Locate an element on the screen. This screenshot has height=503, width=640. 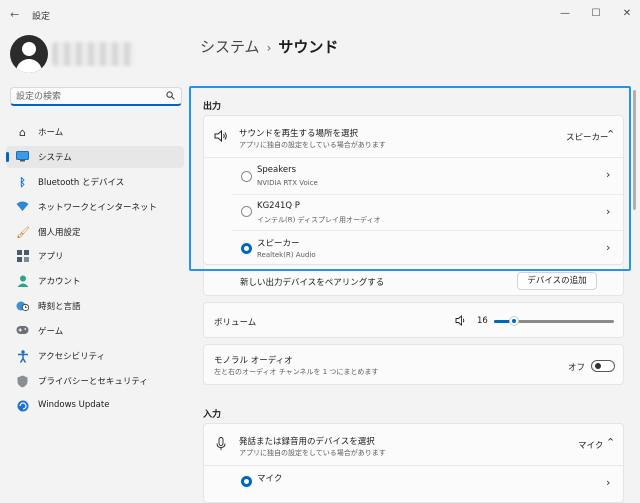
apps-icon is located at coordinates (22, 256).